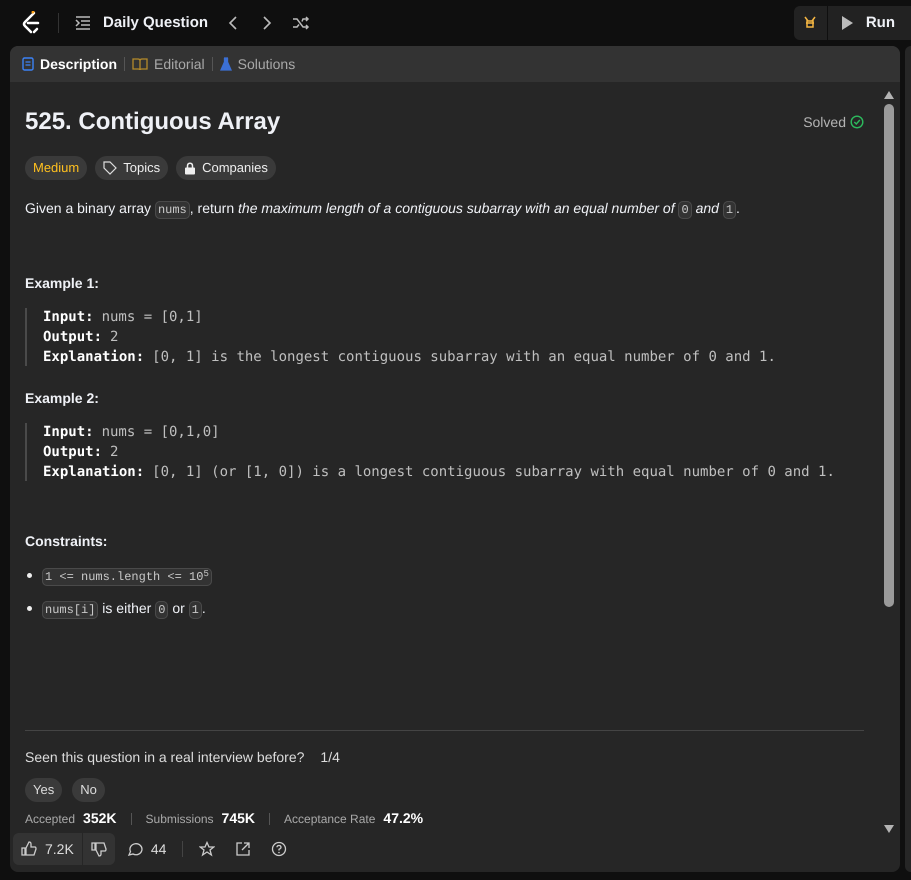  Describe the element at coordinates (233, 23) in the screenshot. I see `chevron-left-icon` at that location.